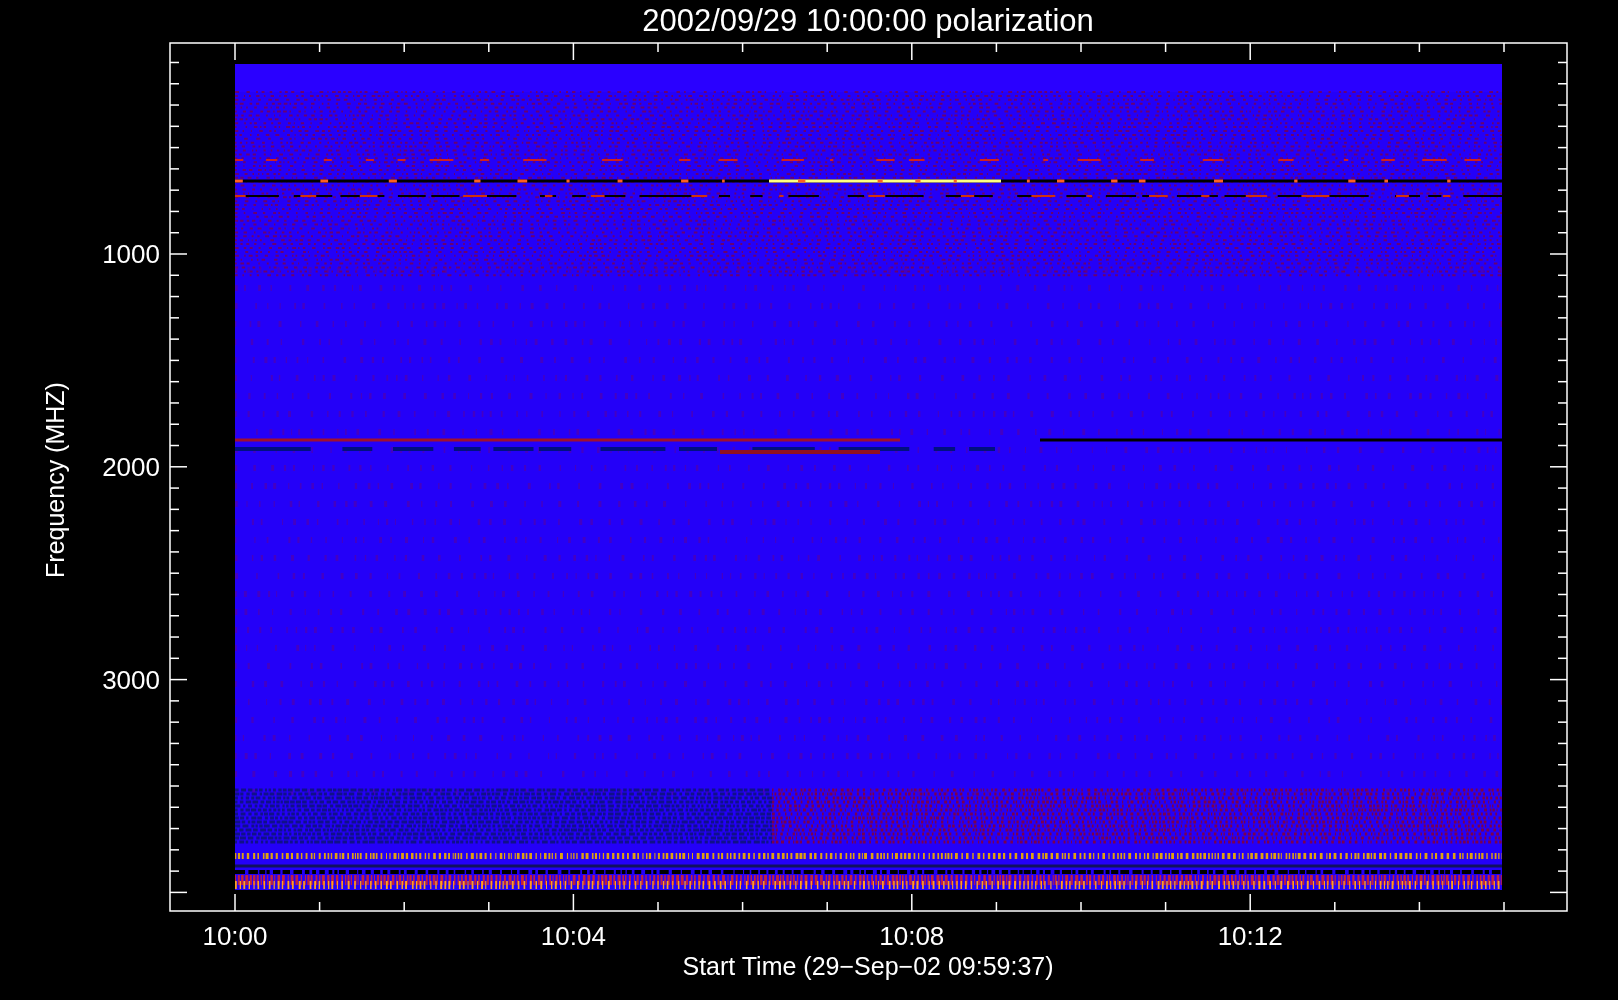 This screenshot has height=1000, width=1618. I want to click on x-tick-label: 10:08, so click(912, 936).